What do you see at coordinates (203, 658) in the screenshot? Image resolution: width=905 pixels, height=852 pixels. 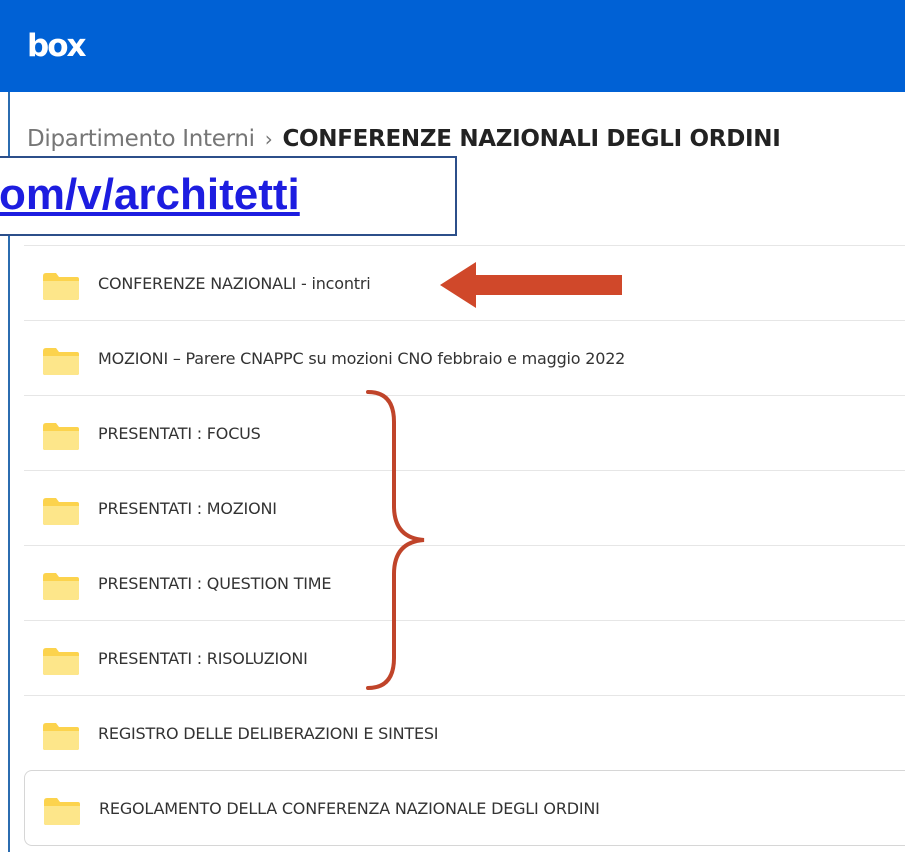 I see `folder-name: PRESENTATI : RISOLUZIONI` at bounding box center [203, 658].